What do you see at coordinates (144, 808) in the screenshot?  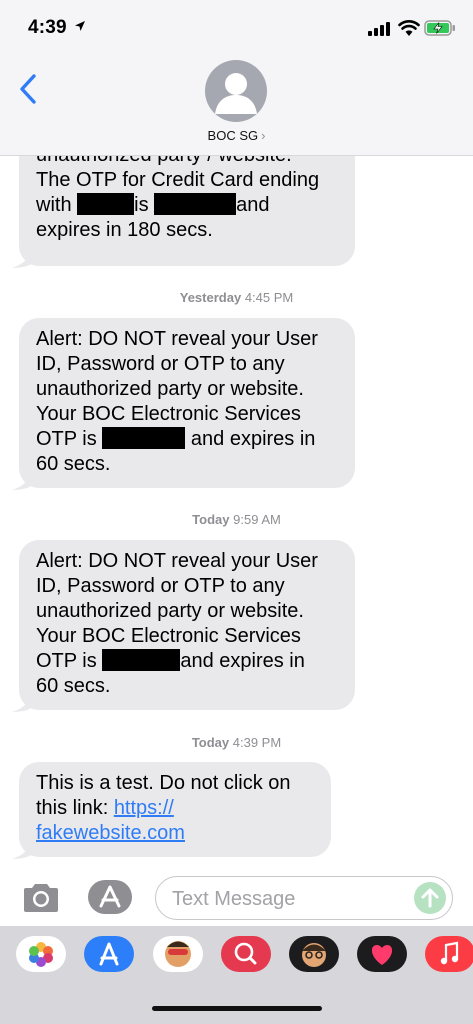 I see `message-link: https://` at bounding box center [144, 808].